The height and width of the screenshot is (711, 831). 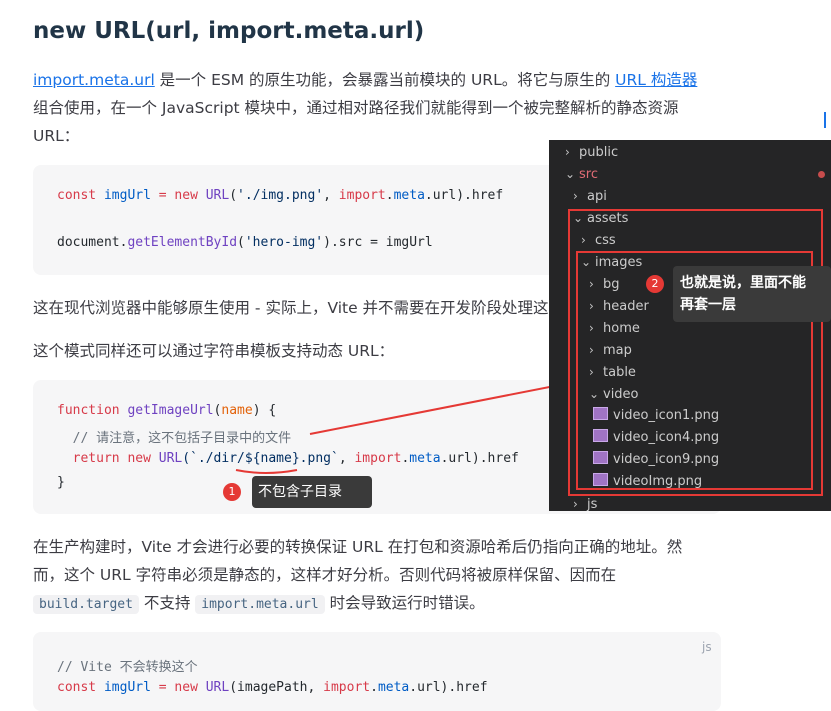 I want to click on code-language-label: js, so click(x=707, y=647).